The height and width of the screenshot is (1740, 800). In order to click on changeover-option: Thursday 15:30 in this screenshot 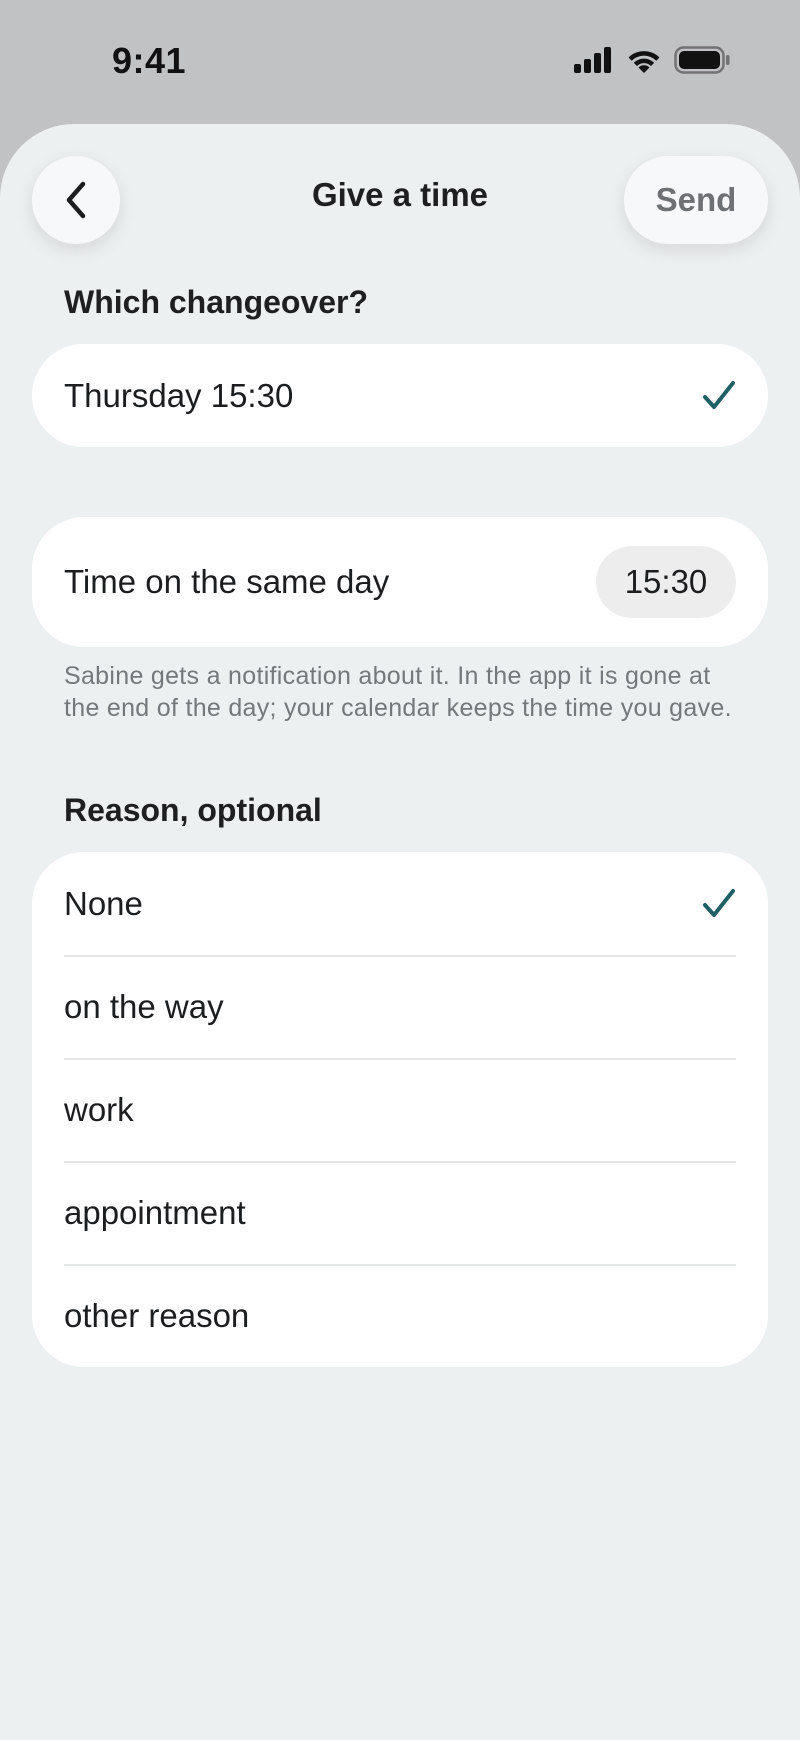, I will do `click(400, 395)`.